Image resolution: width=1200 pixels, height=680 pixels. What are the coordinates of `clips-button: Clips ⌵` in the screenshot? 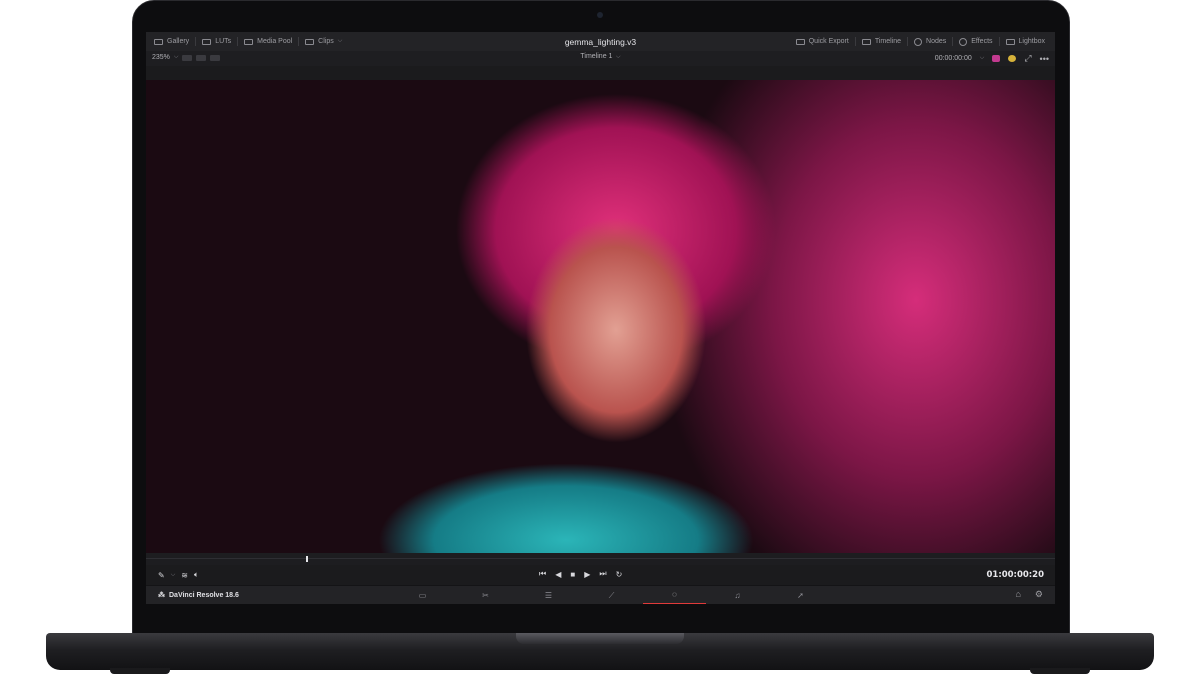 It's located at (323, 41).